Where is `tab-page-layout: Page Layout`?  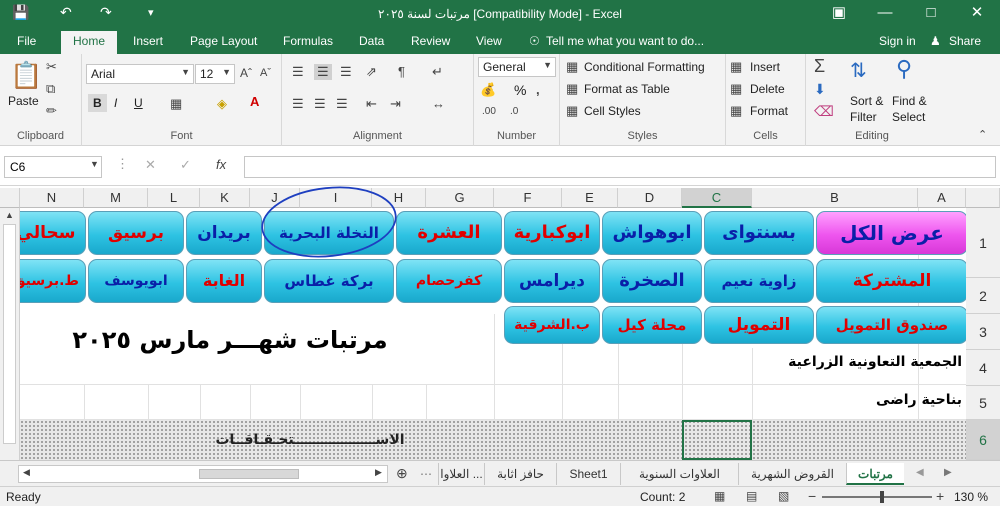
tab-page-layout: Page Layout is located at coordinates (223, 41).